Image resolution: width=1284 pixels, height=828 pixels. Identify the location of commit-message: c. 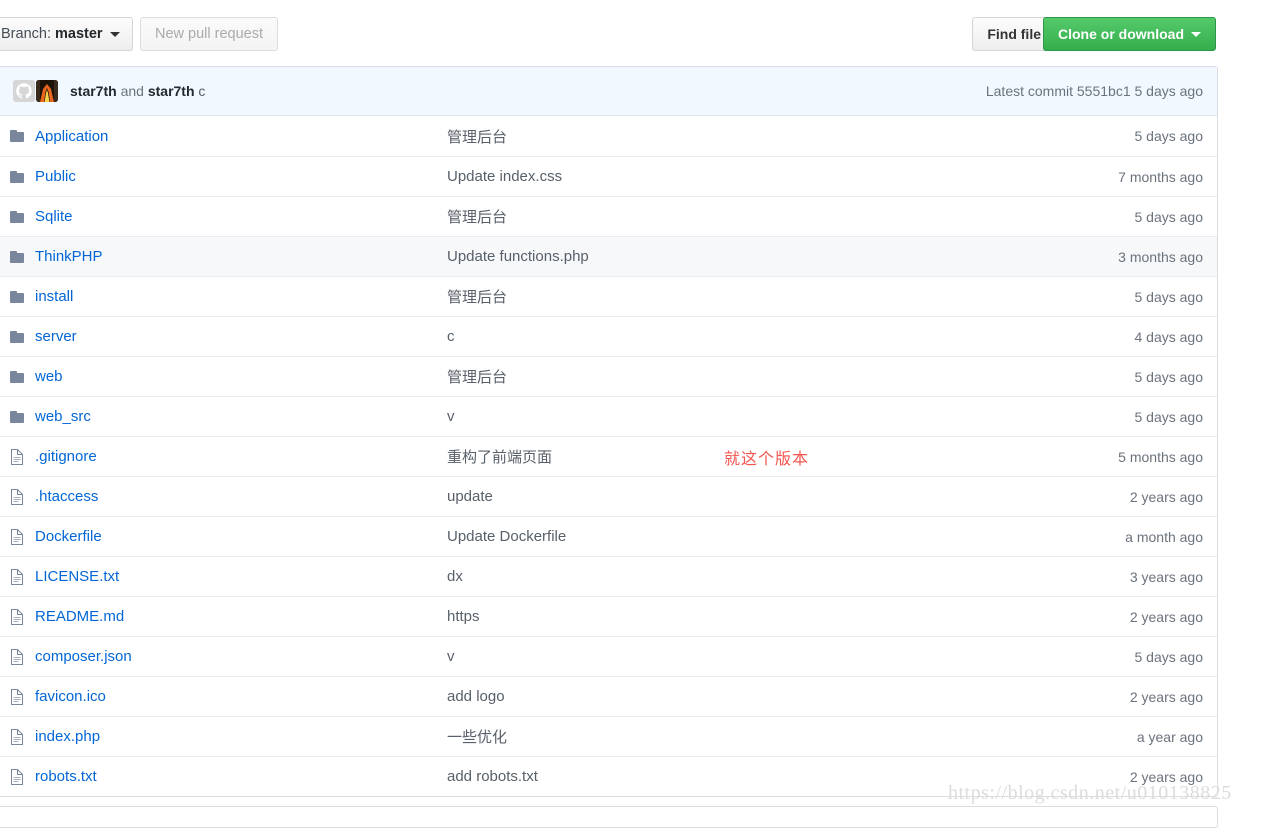
(201, 91).